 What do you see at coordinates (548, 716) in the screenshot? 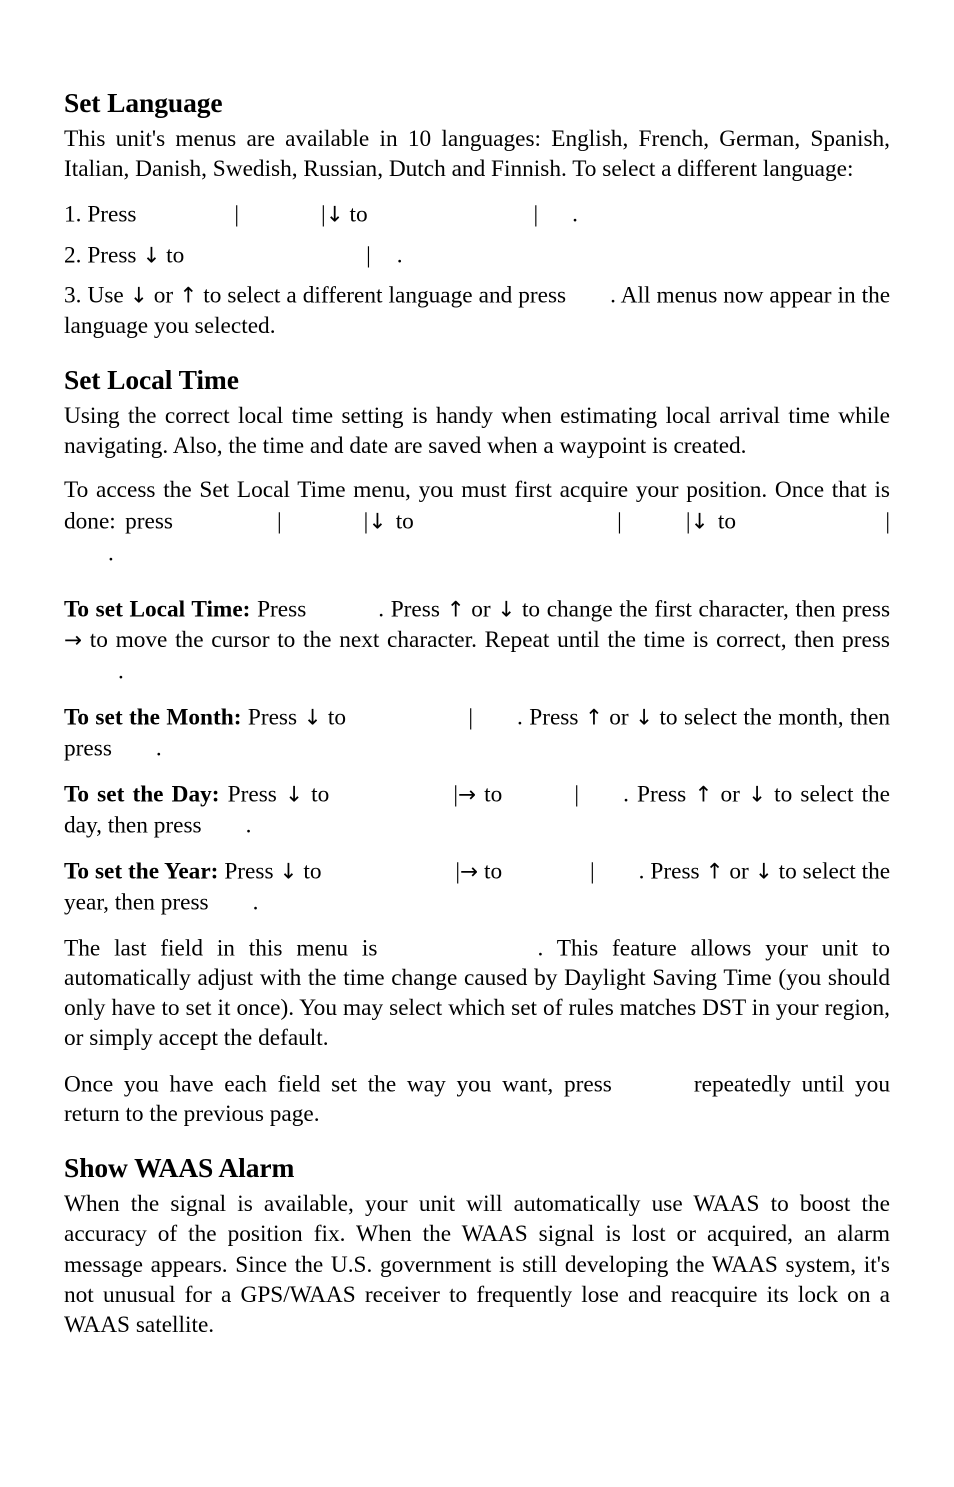
I see `month-text-c: . Press` at bounding box center [548, 716].